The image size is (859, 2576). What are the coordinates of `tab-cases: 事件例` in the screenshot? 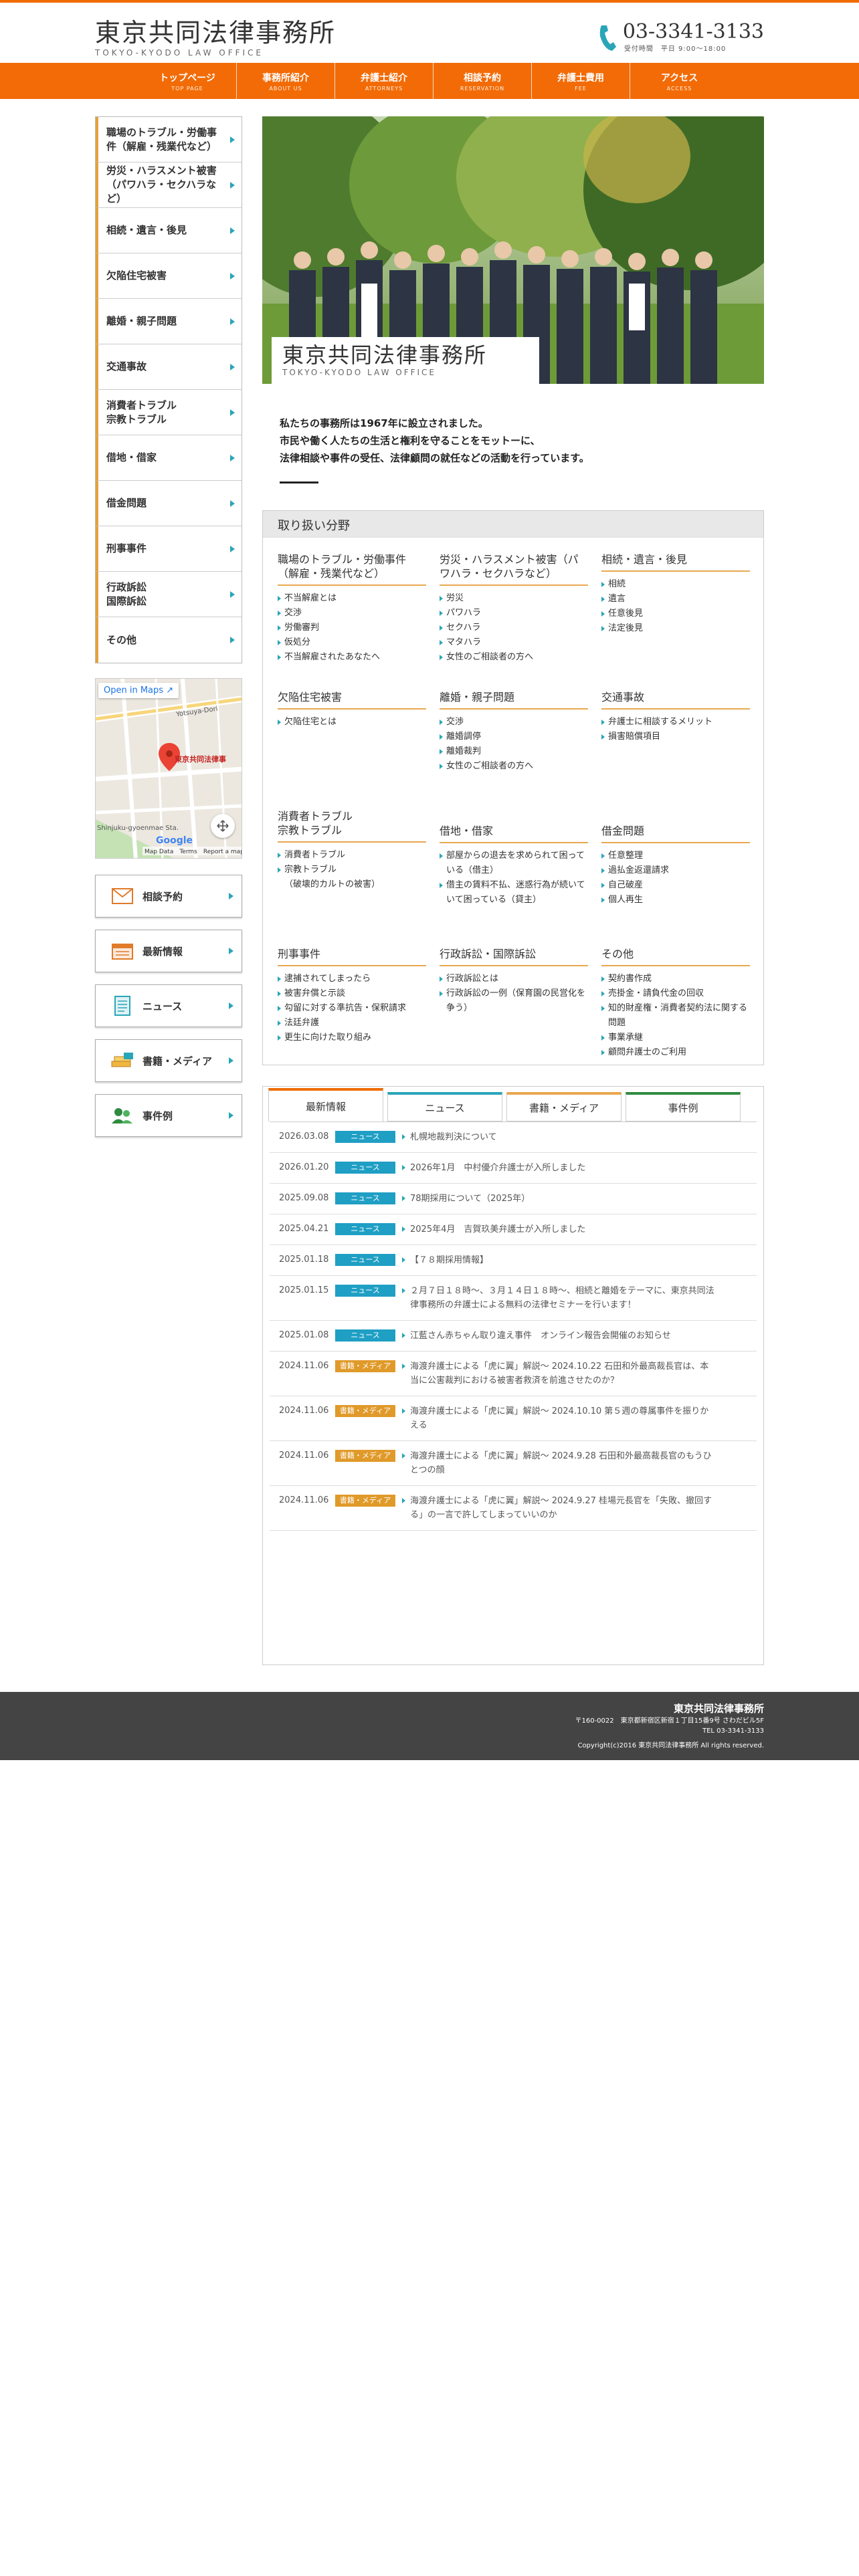 It's located at (683, 1106).